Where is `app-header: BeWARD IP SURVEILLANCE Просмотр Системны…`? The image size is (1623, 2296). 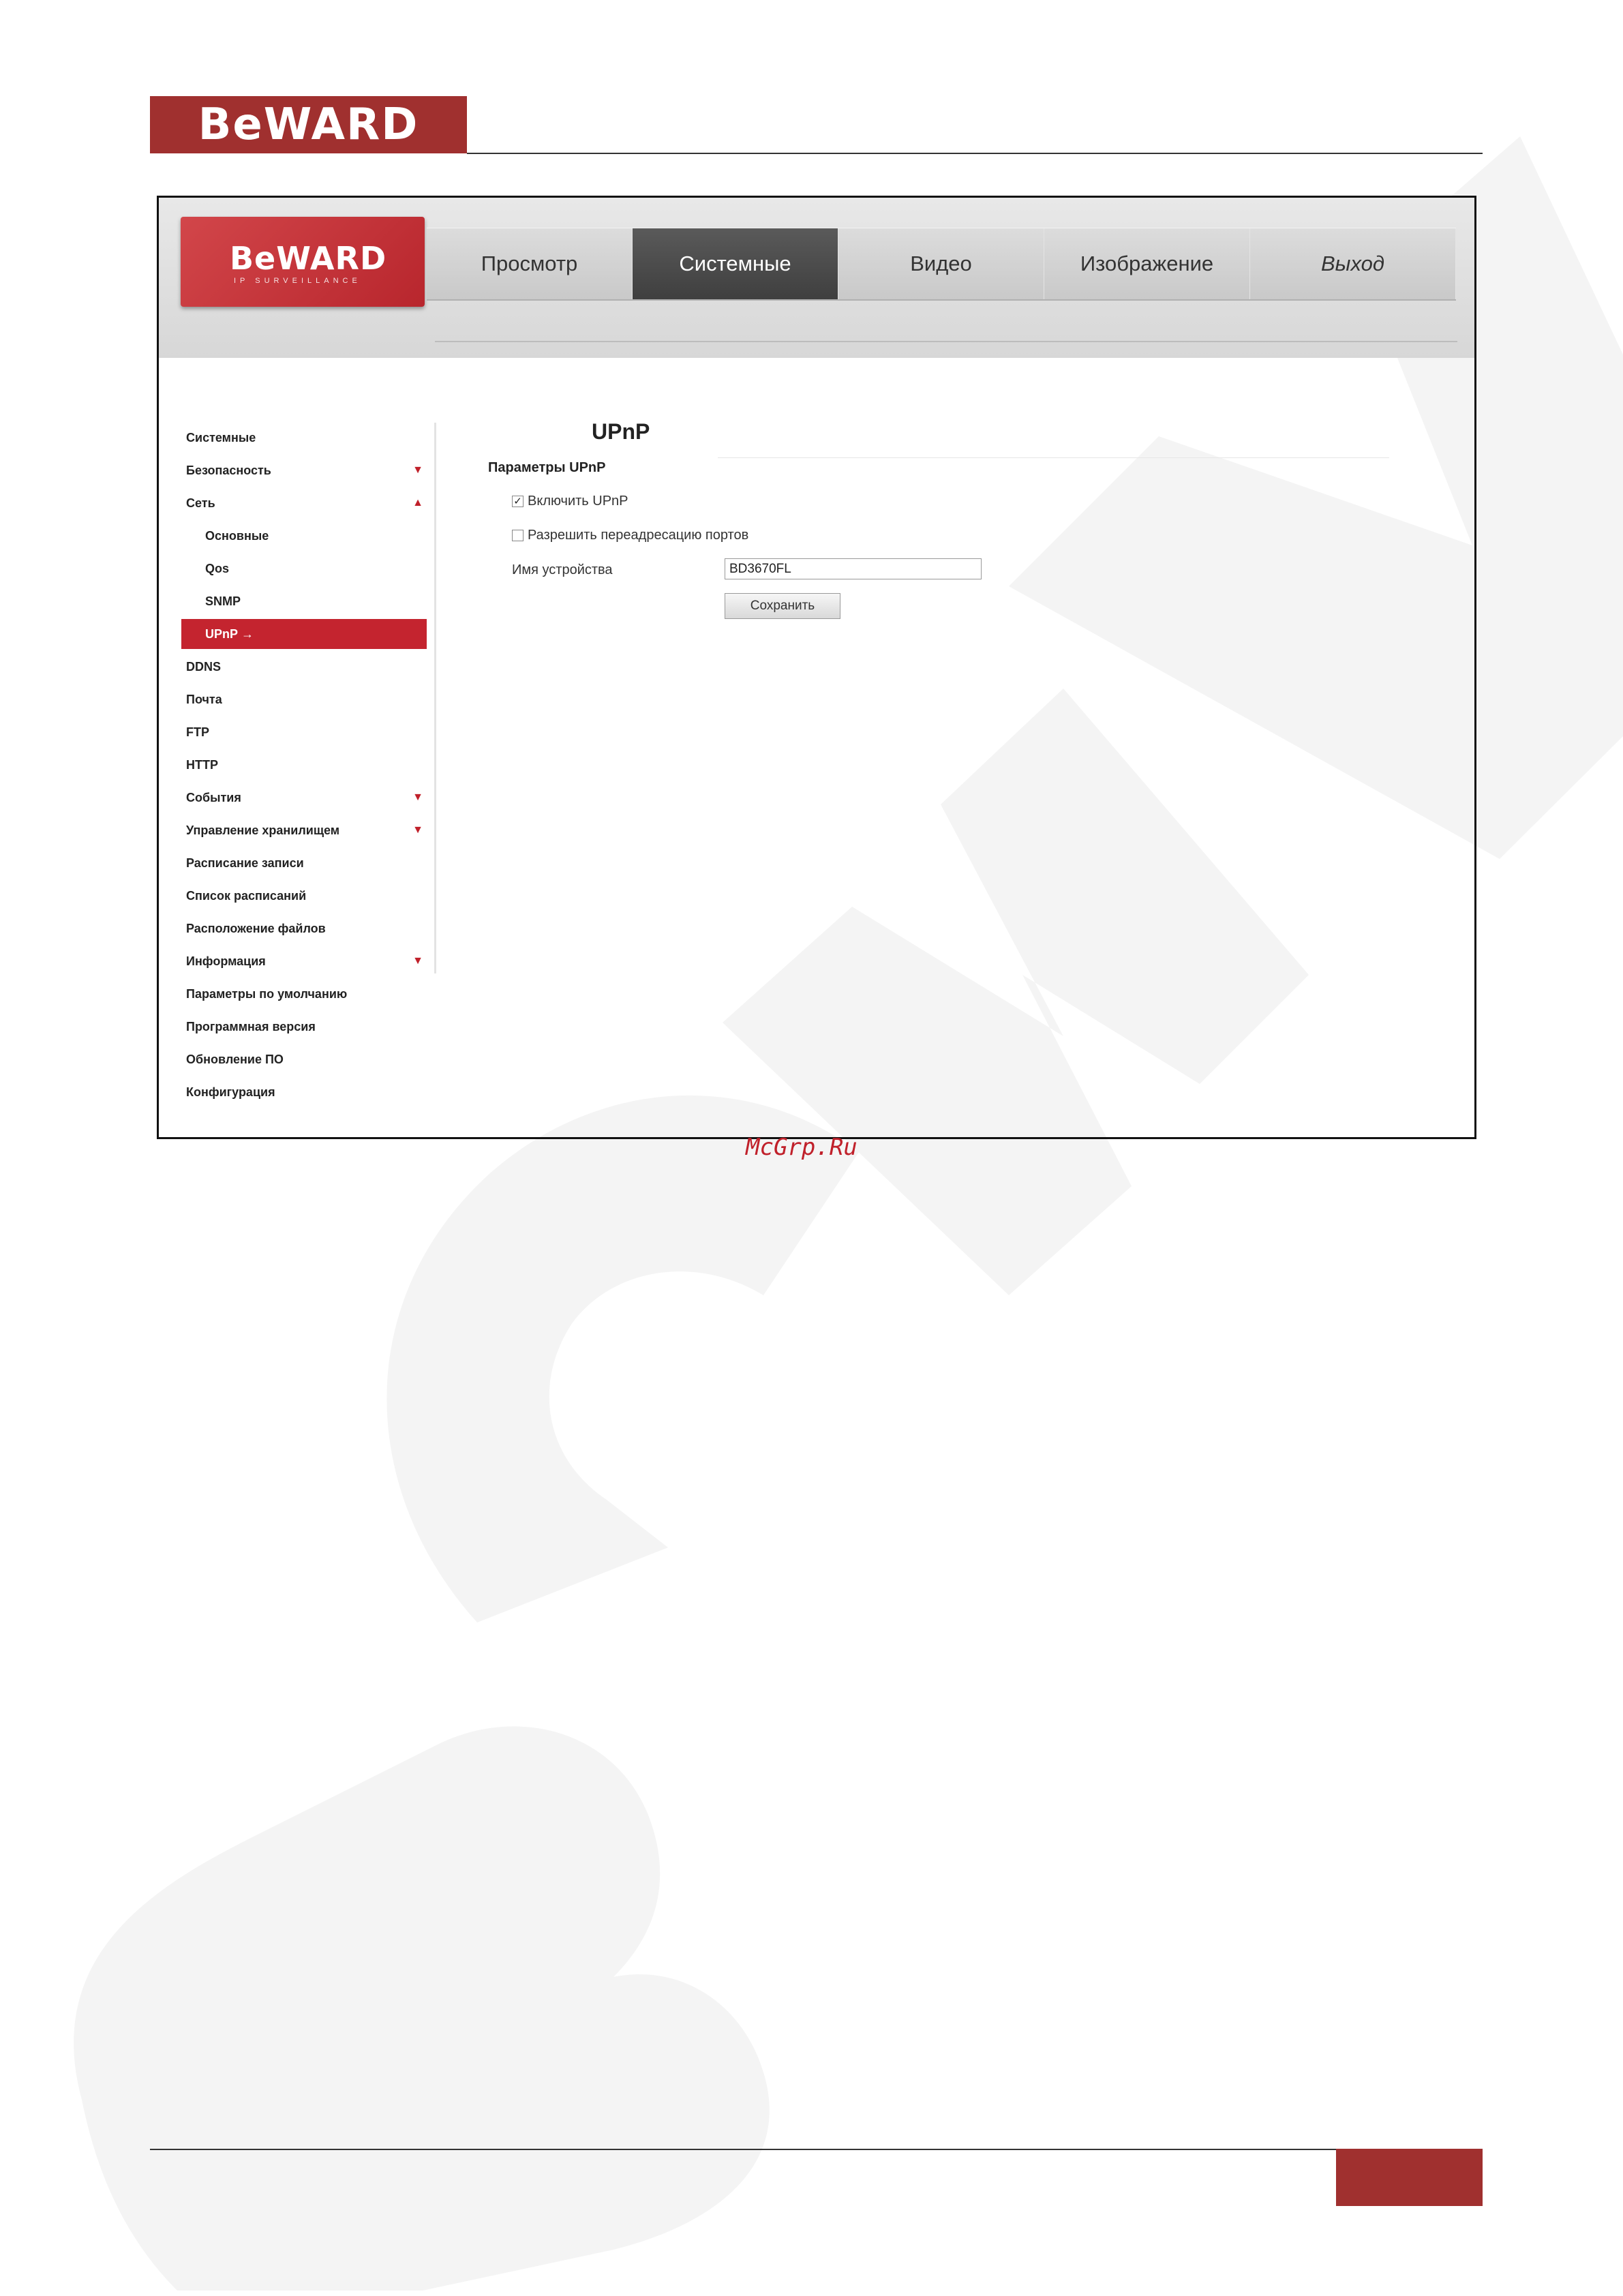
app-header: BeWARD IP SURVEILLANCE Просмотр Системны… is located at coordinates (816, 278).